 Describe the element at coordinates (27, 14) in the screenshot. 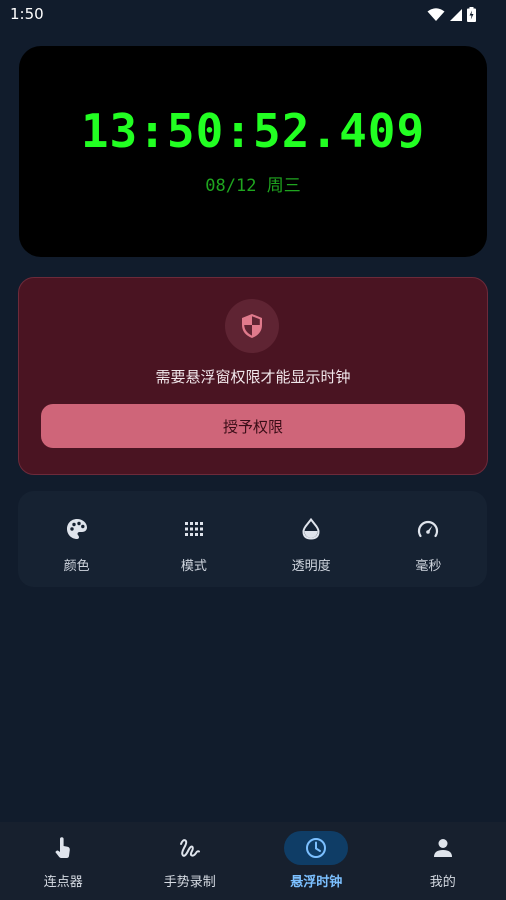

I see `status-time: 1:50` at that location.